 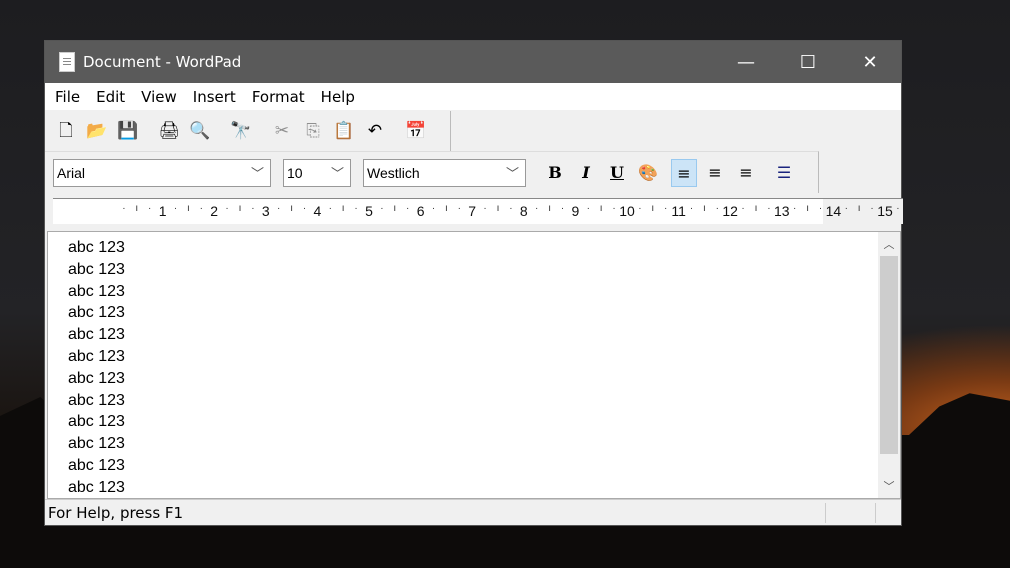 I want to click on italic-button: I, so click(x=586, y=173).